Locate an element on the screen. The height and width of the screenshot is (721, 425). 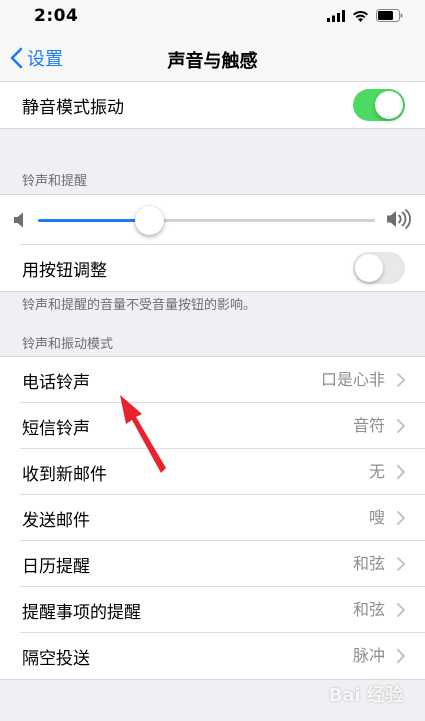
list-item-label: 收到新邮件 is located at coordinates (64, 474).